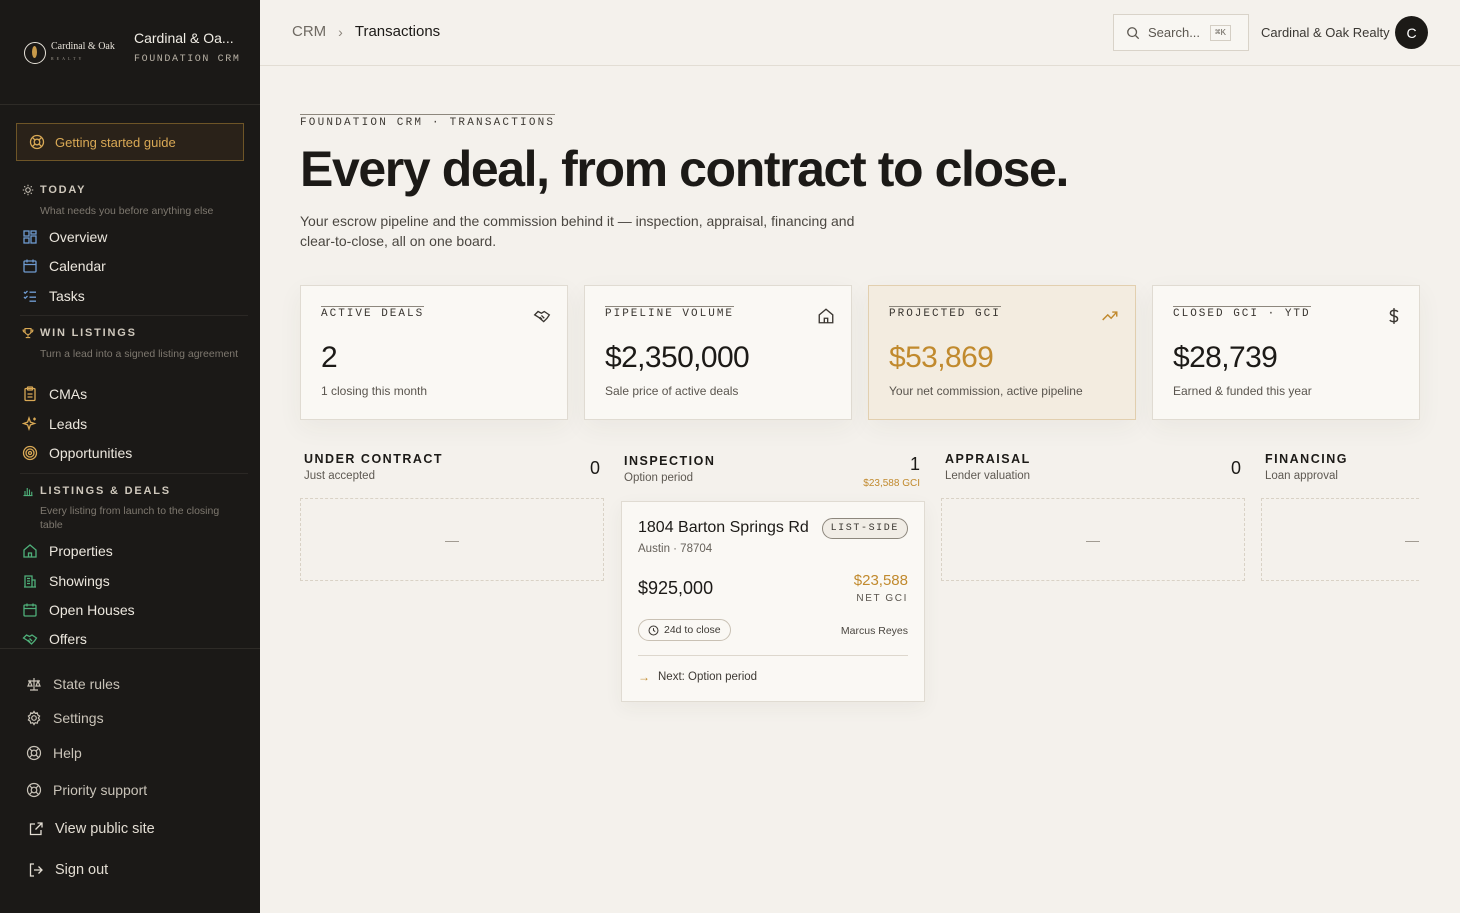 Image resolution: width=1460 pixels, height=913 pixels. I want to click on sidebar-item-state-rules: State rules, so click(73, 684).